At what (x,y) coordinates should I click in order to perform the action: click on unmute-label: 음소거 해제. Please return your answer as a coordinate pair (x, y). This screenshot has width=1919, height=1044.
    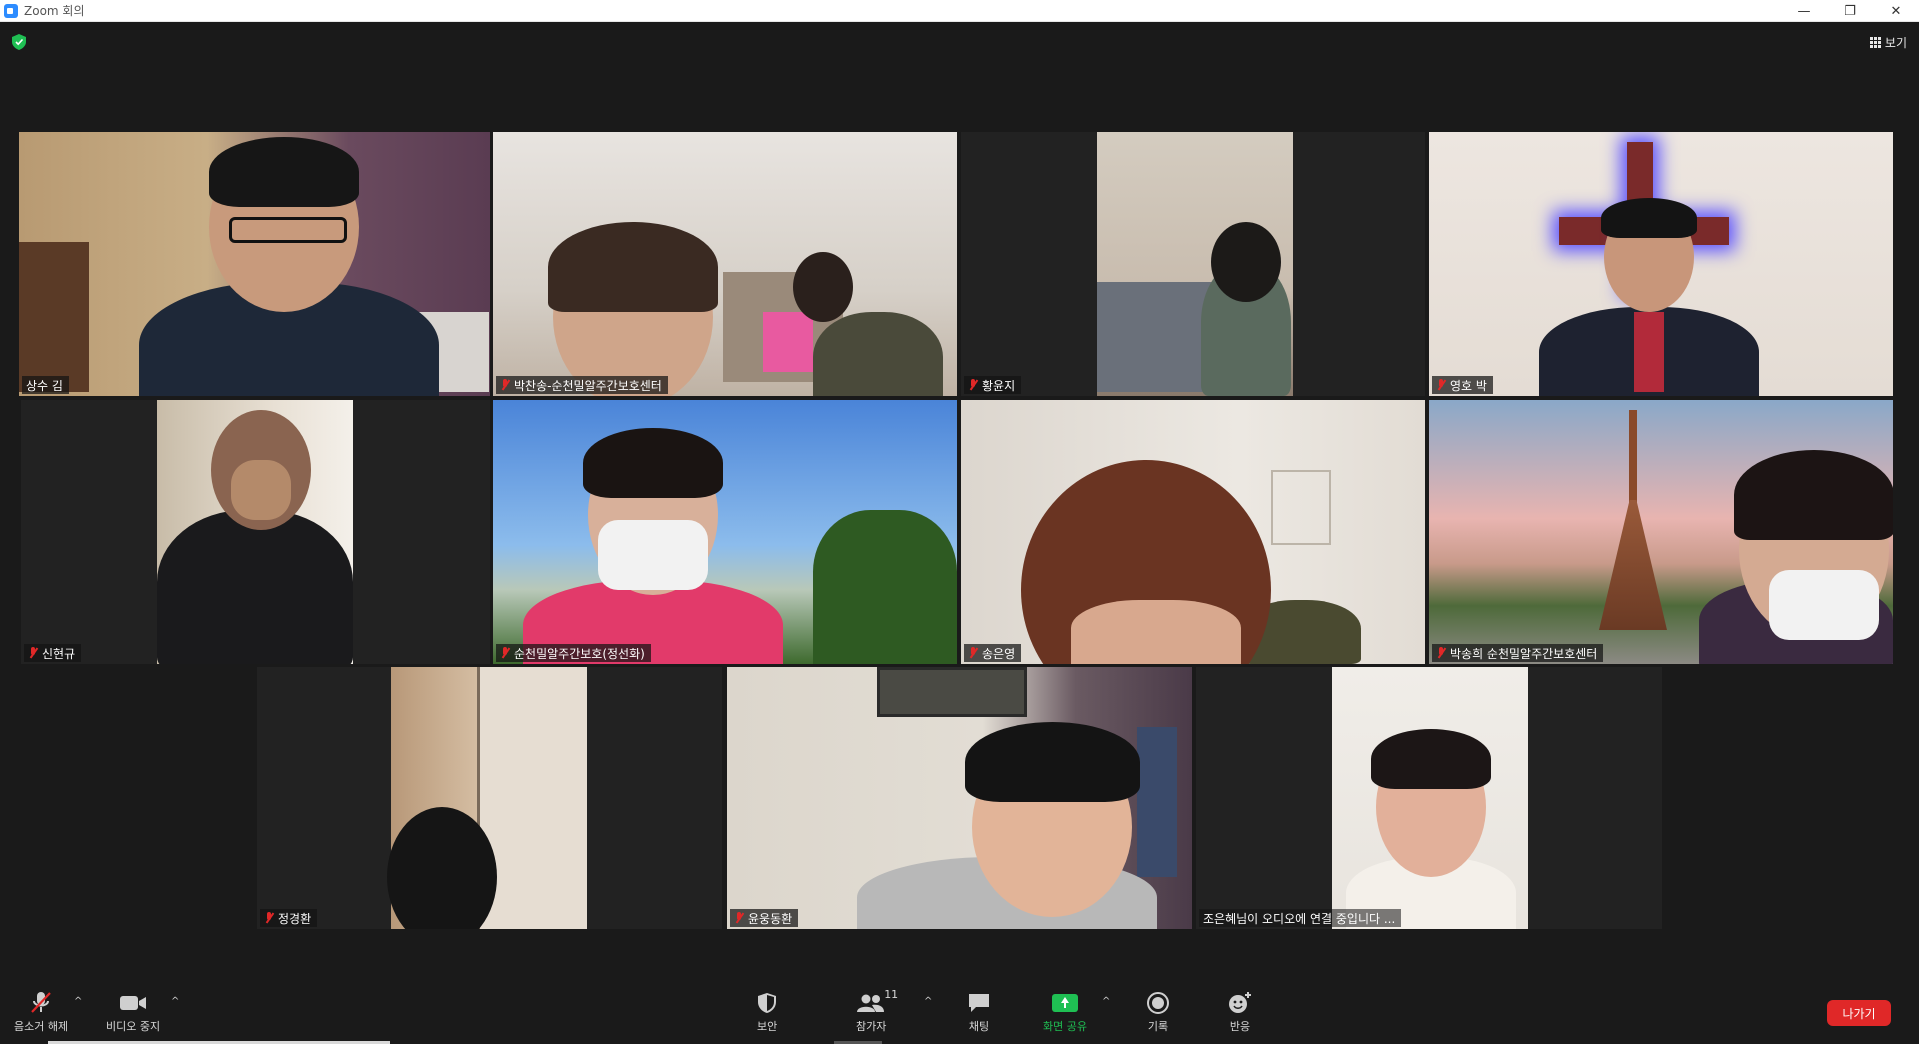
    Looking at the image, I should click on (41, 1026).